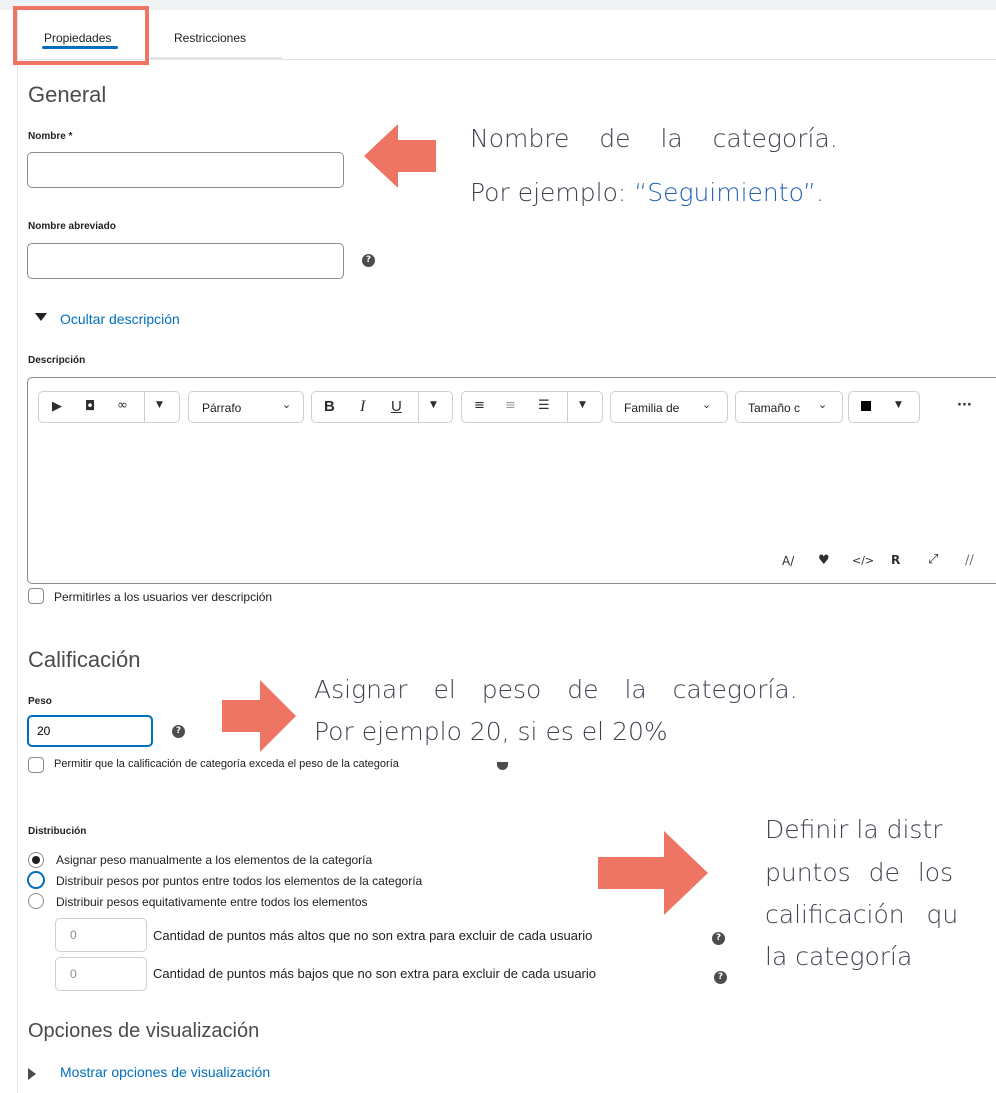  I want to click on indent-icon: ≡, so click(479, 405).